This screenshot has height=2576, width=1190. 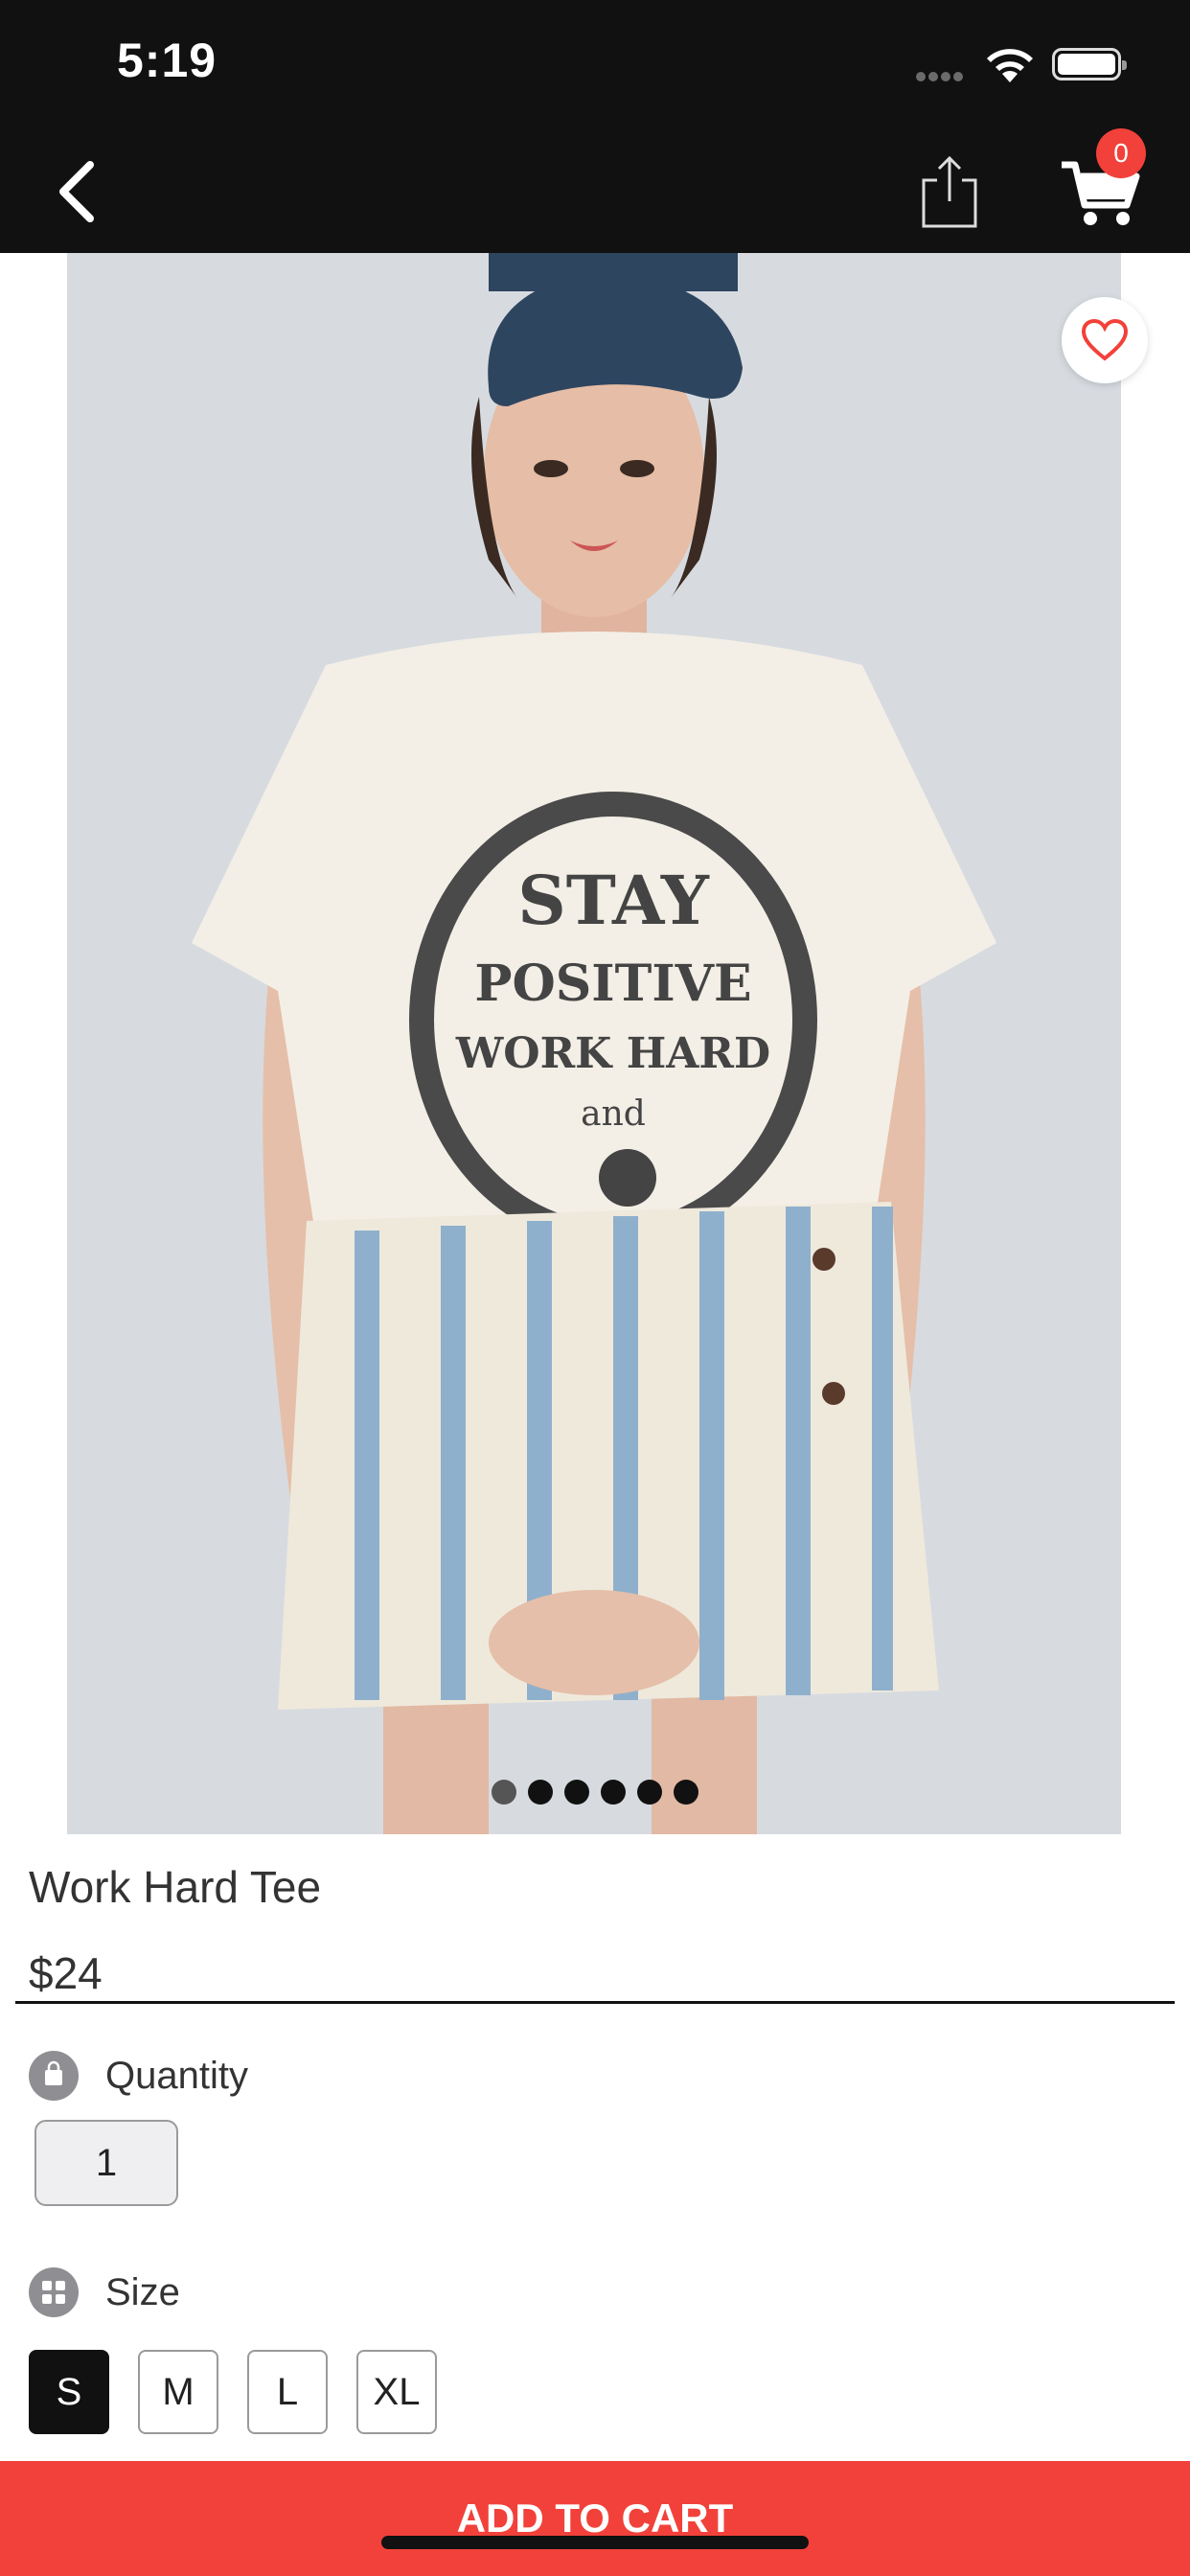 I want to click on add-to-cart-button: ADD TO CART, so click(x=595, y=2518).